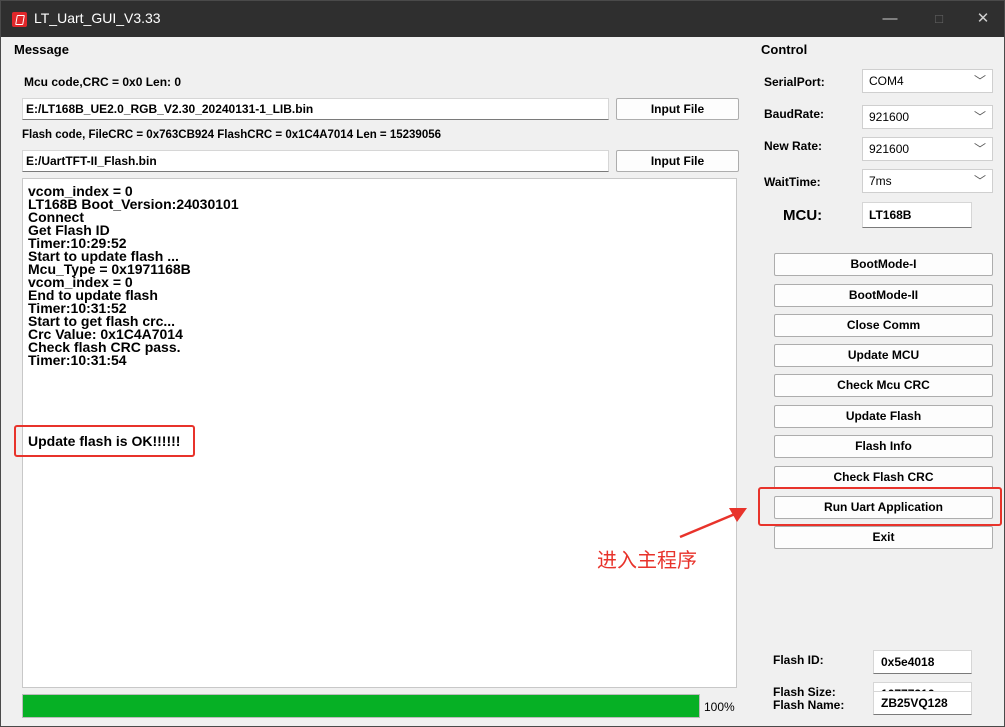 This screenshot has height=727, width=1005. I want to click on flash-info-button: Flash Info, so click(883, 446).